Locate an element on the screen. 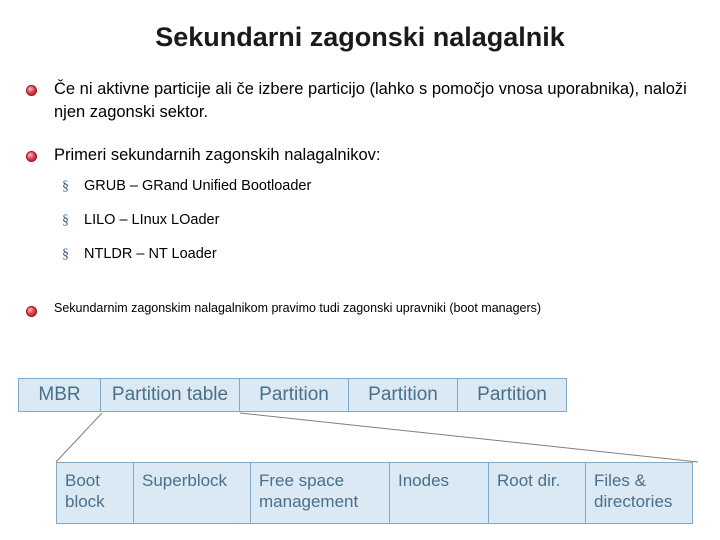 The width and height of the screenshot is (720, 540). disk-block-partition-table: Partition table is located at coordinates (170, 395).